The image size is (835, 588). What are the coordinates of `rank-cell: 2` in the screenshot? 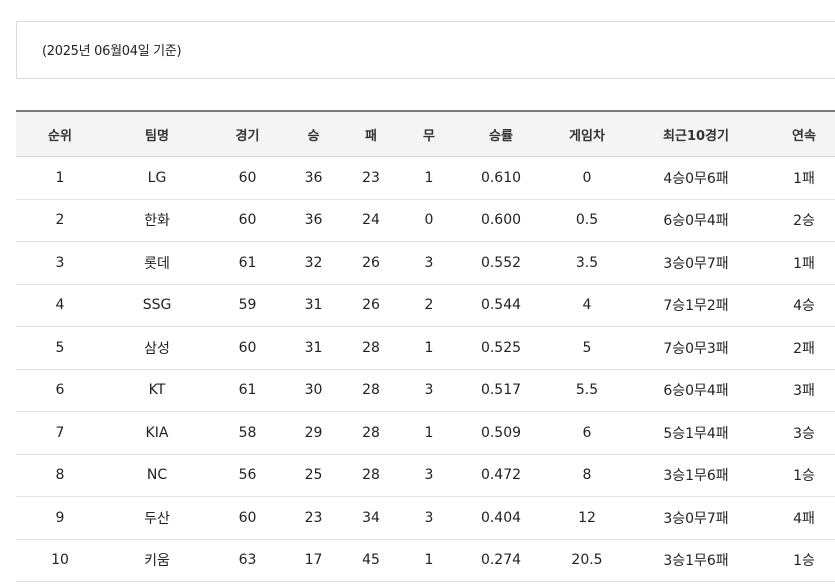 It's located at (60, 220).